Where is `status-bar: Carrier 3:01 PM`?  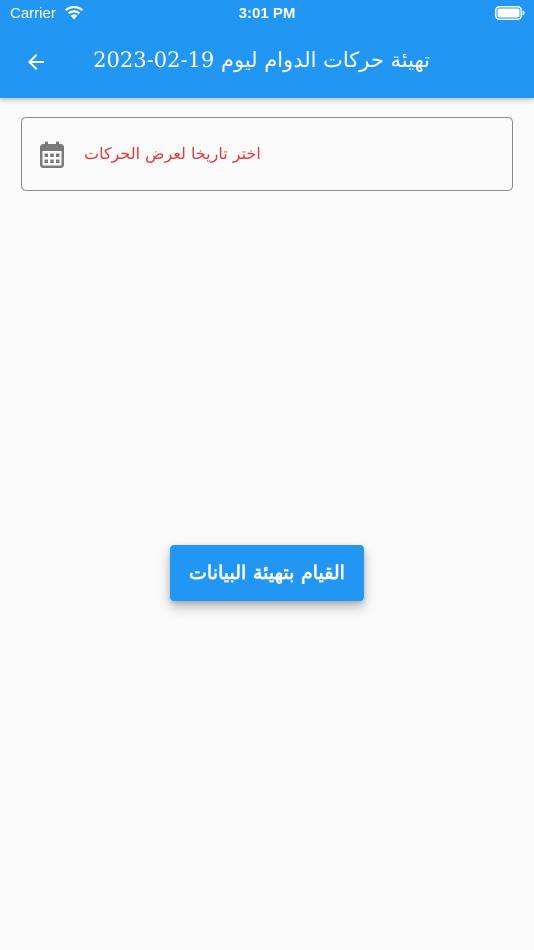
status-bar: Carrier 3:01 PM is located at coordinates (267, 14).